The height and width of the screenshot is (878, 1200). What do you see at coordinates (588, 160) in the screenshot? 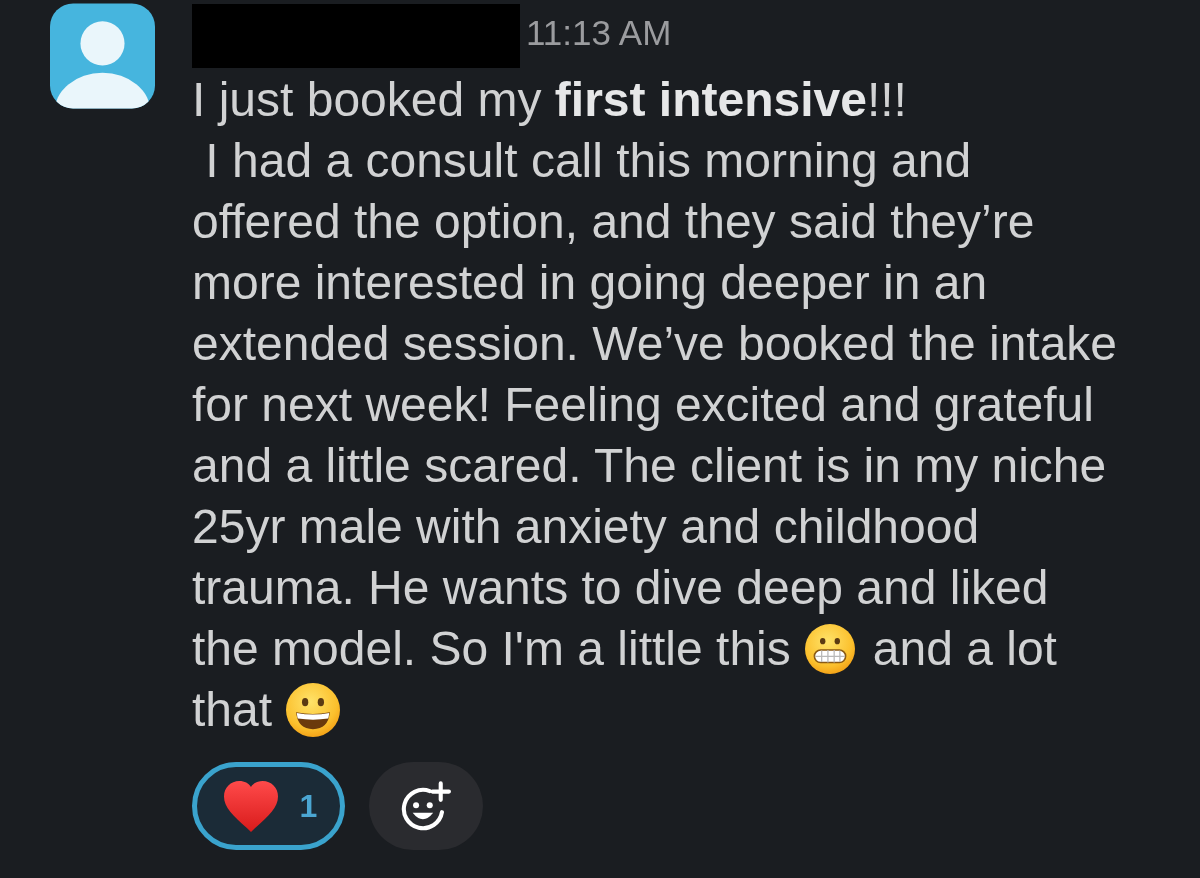
I see `message-text: I had a consult call this morning and` at bounding box center [588, 160].